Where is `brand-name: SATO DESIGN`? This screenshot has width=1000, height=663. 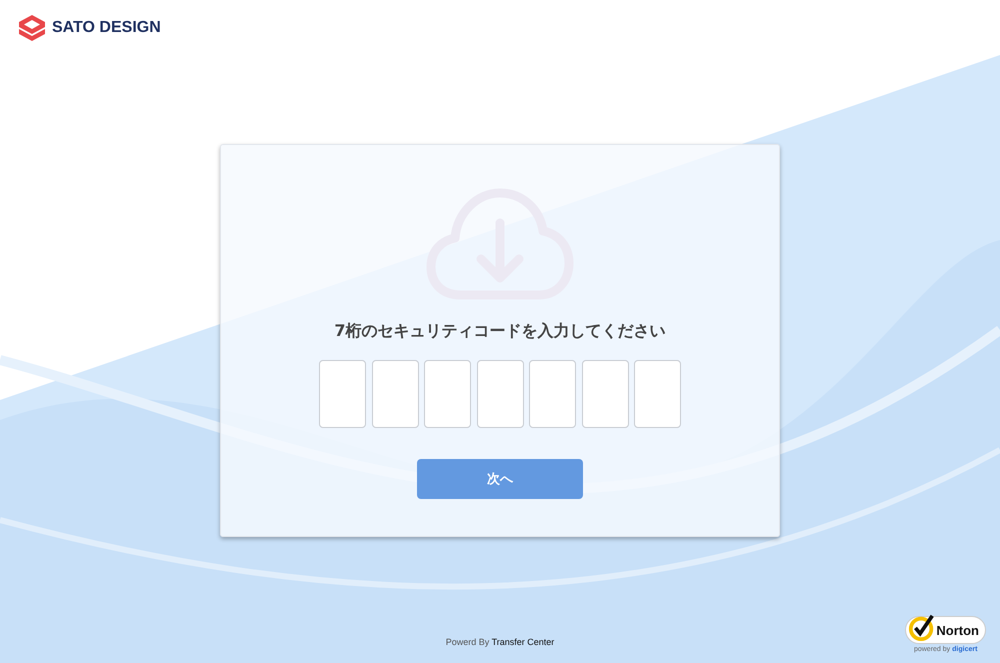
brand-name: SATO DESIGN is located at coordinates (106, 28).